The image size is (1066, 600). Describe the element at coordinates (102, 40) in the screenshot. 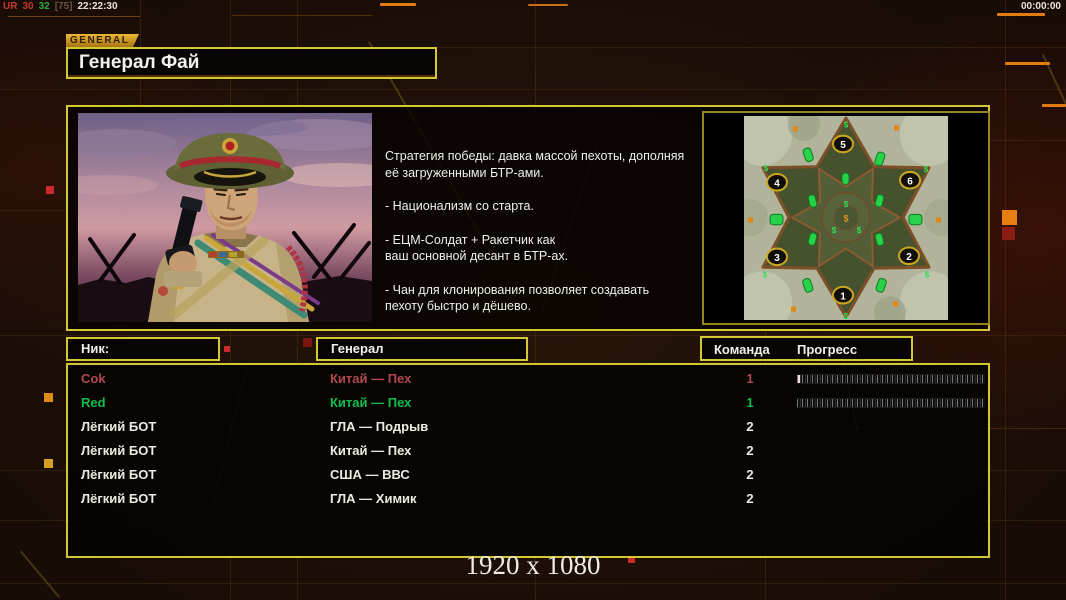

I see `general-tab-label: GENERAL` at that location.